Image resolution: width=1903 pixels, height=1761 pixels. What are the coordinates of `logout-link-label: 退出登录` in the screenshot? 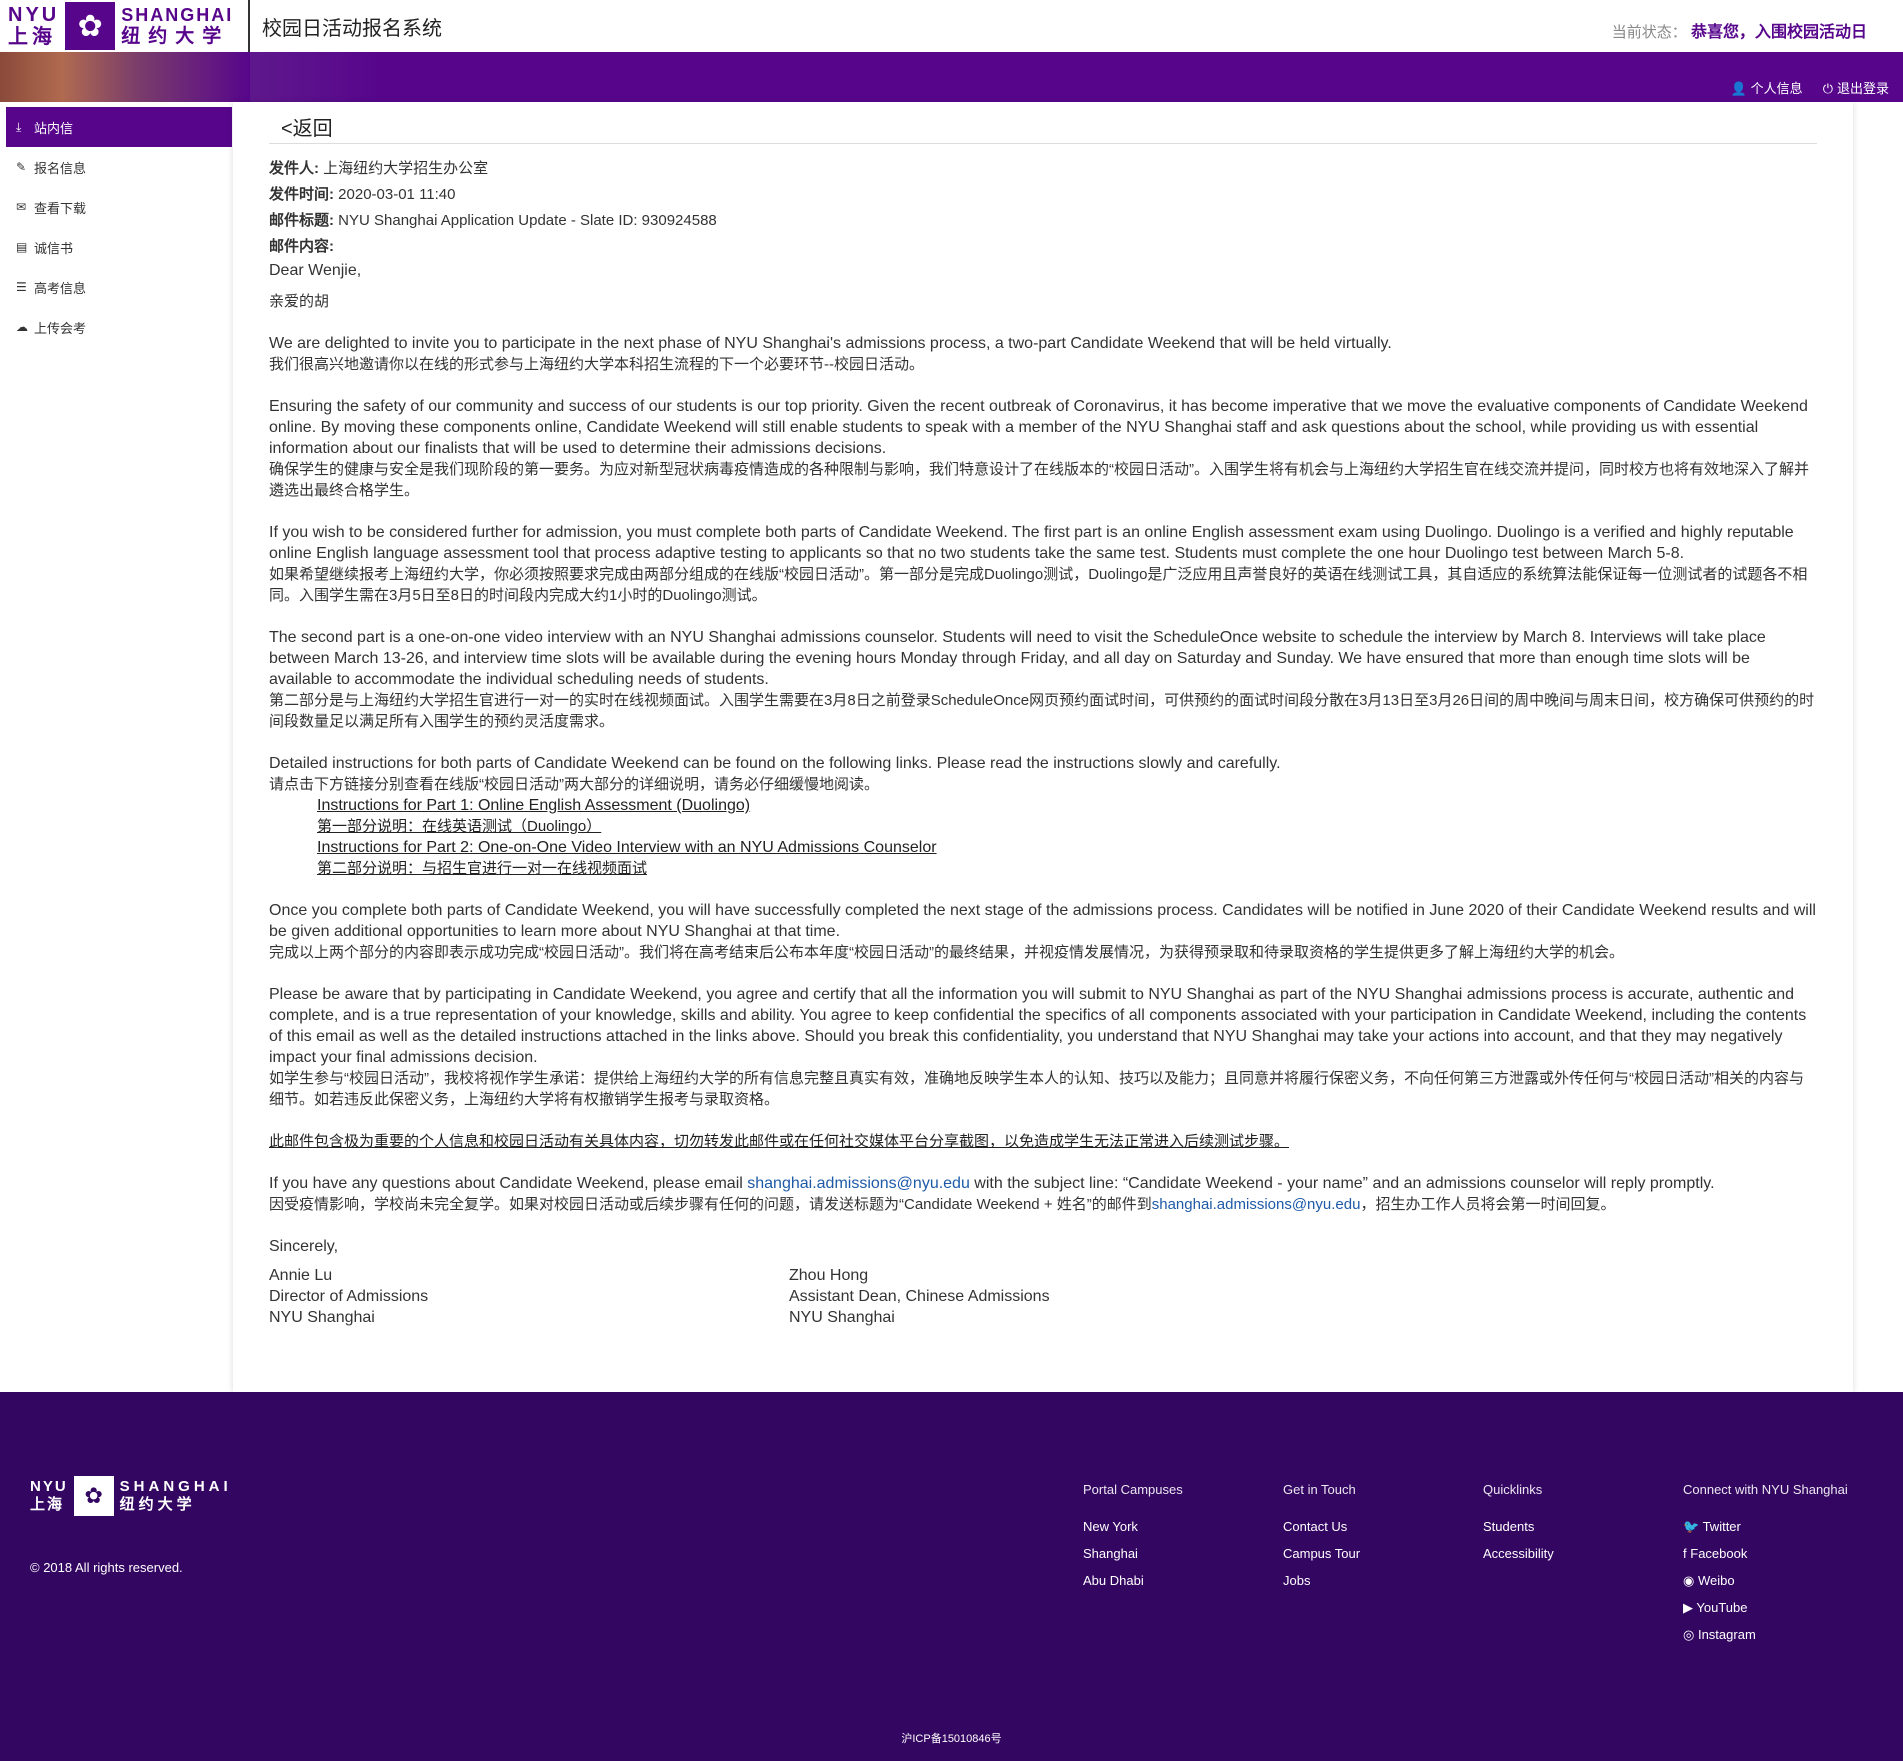 It's located at (1862, 88).